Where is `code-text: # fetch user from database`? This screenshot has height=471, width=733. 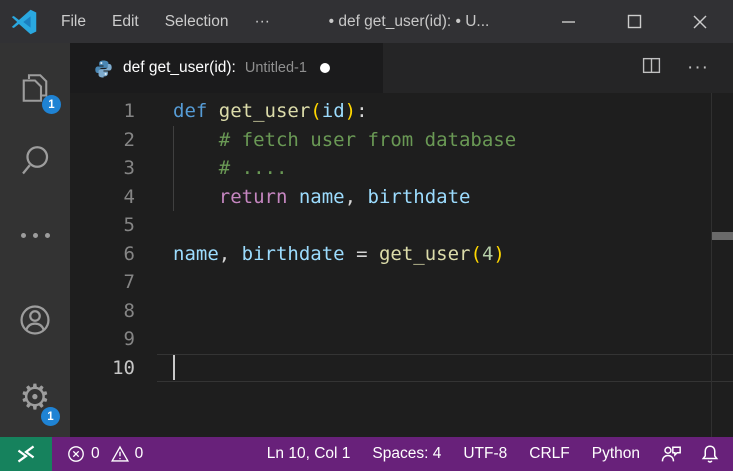
code-text: # fetch user from database is located at coordinates (325, 140).